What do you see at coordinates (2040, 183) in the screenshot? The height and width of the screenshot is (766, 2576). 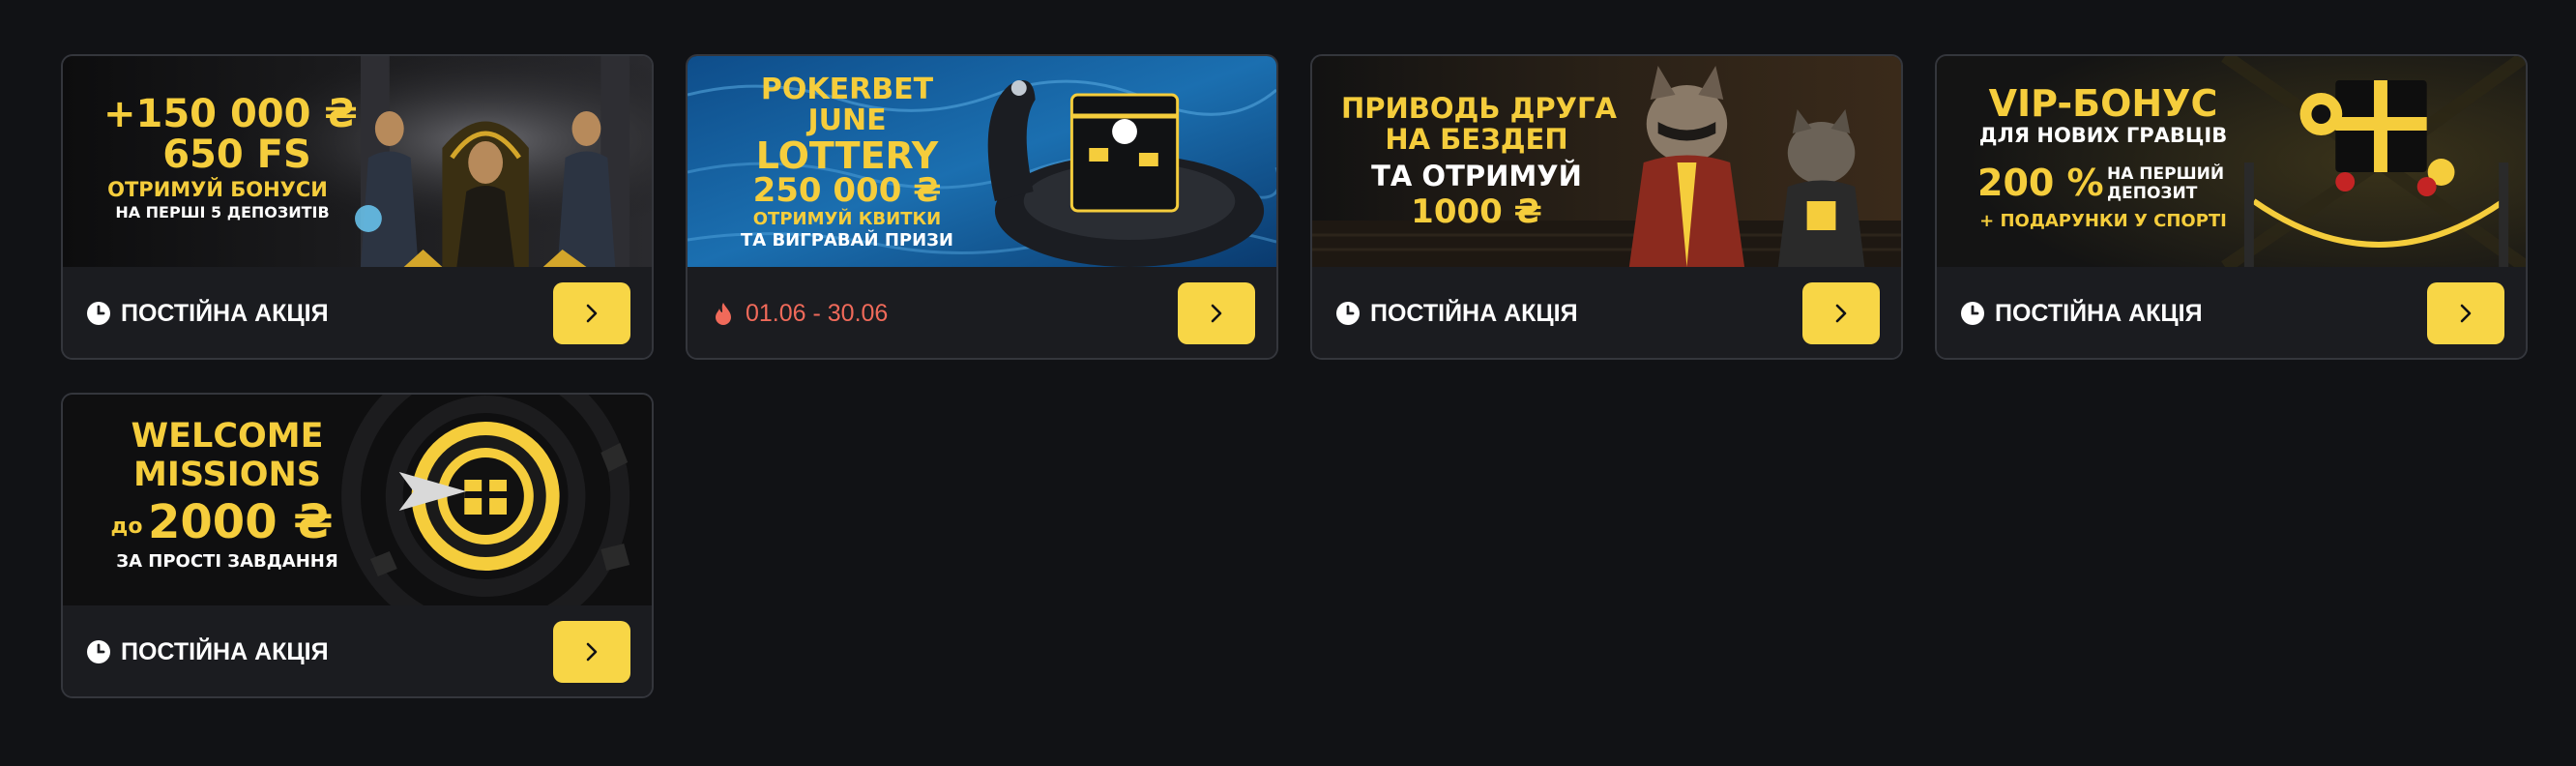 I see `banner-percent: 200 %` at bounding box center [2040, 183].